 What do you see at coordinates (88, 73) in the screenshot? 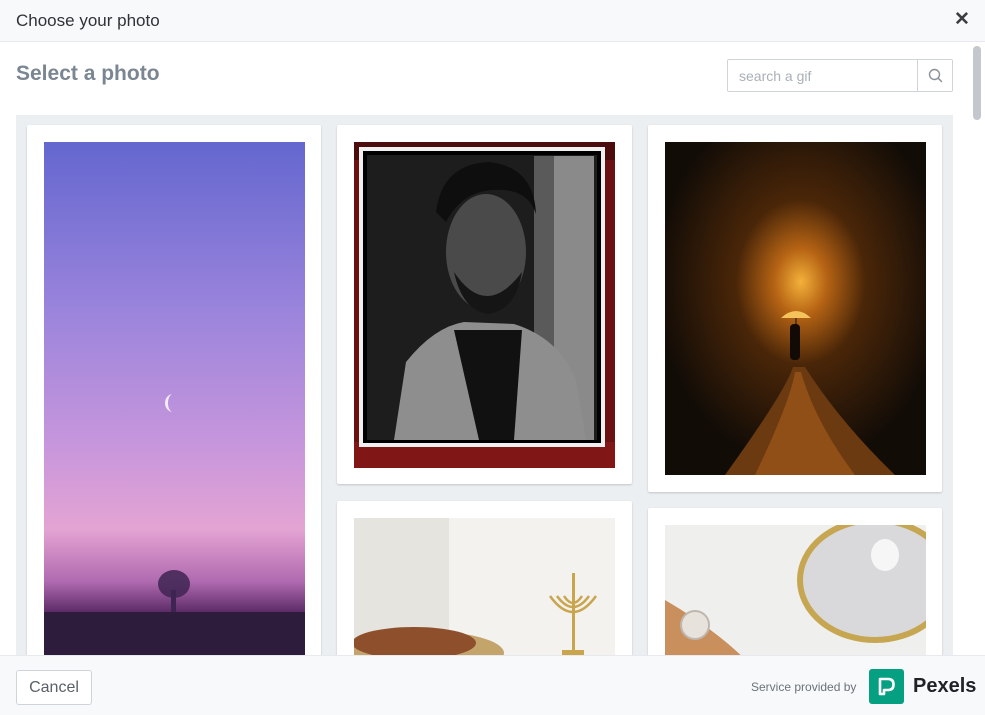
I see `section-title: Select a photo` at bounding box center [88, 73].